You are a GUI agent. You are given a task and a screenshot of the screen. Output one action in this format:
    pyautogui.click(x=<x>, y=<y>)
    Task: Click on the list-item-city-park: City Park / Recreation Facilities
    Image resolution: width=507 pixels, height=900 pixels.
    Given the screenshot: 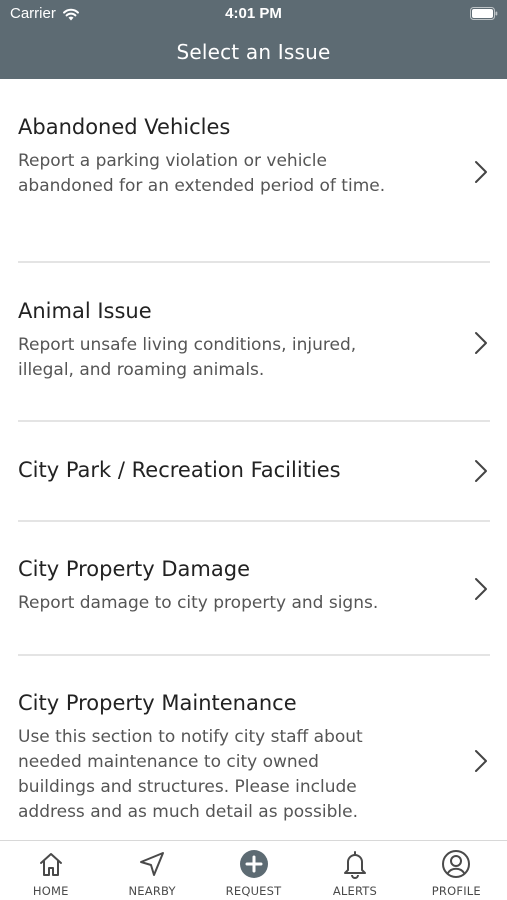 What is the action you would take?
    pyautogui.click(x=254, y=490)
    